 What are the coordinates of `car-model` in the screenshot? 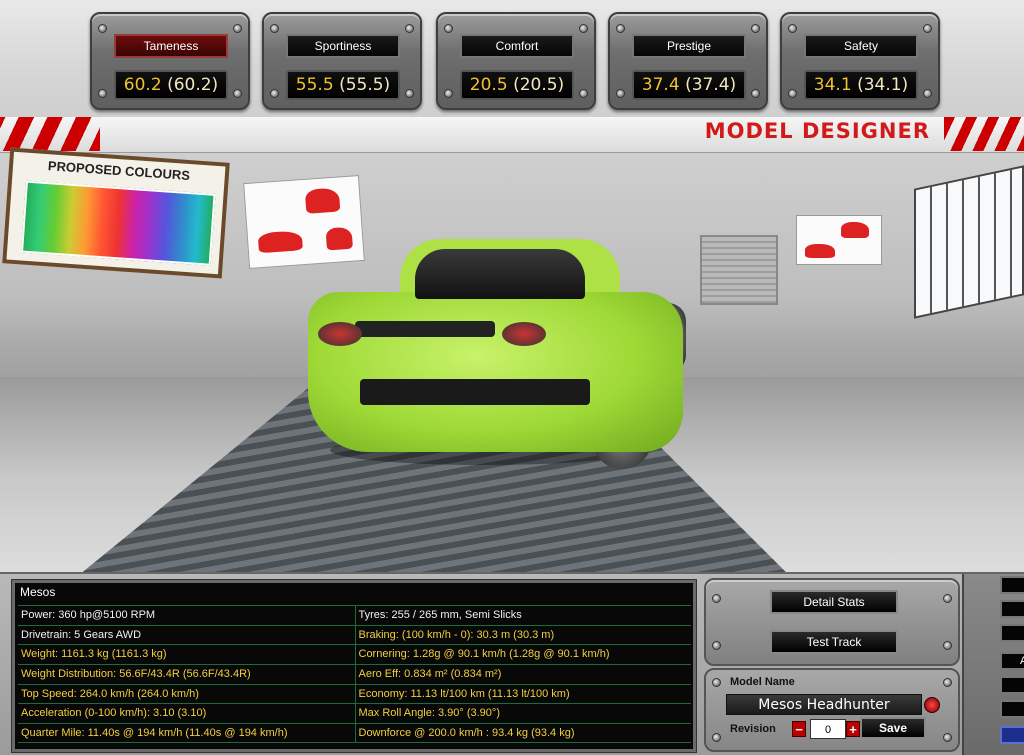 It's located at (495, 372).